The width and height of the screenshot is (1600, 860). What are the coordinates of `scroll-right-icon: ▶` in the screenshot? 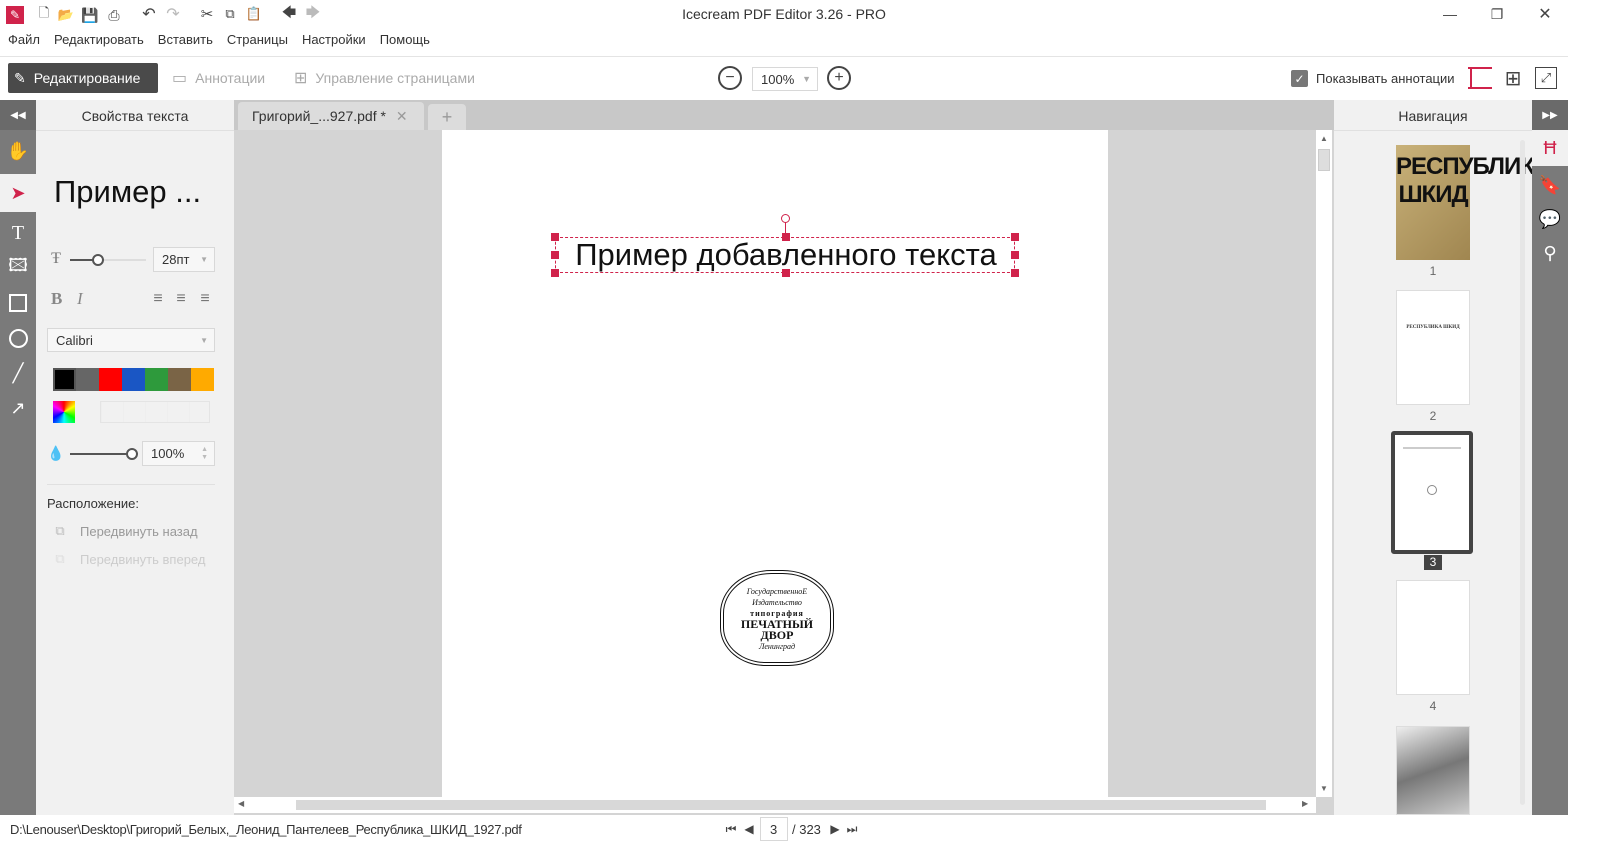 It's located at (1305, 803).